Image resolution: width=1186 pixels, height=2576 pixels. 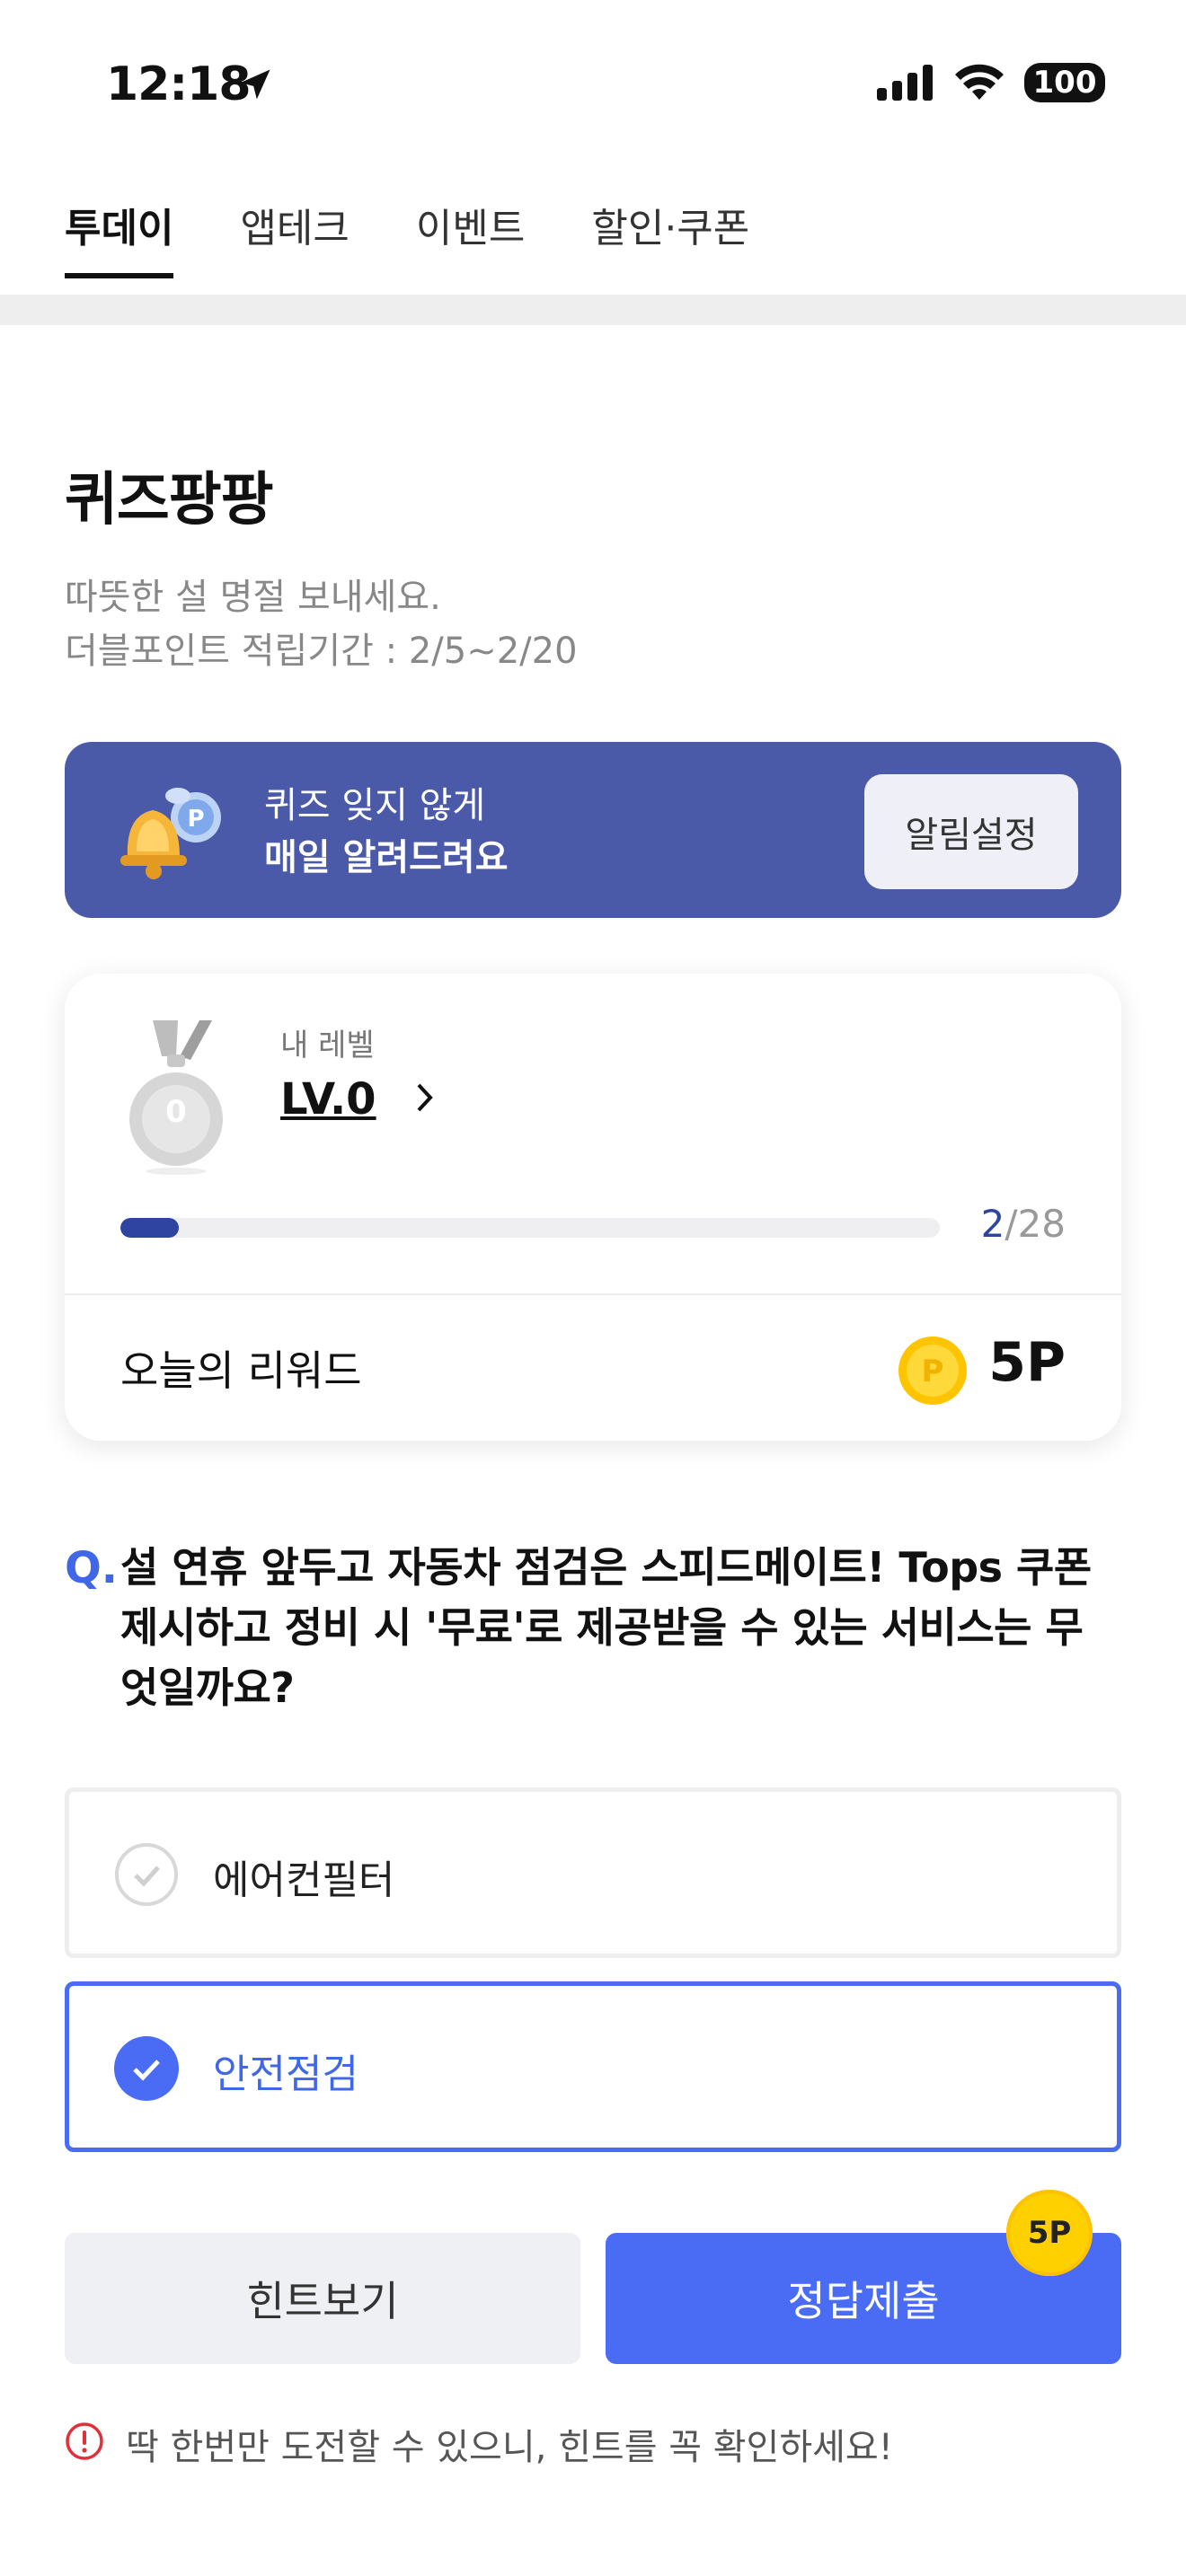 I want to click on warning-icon, so click(x=84, y=2441).